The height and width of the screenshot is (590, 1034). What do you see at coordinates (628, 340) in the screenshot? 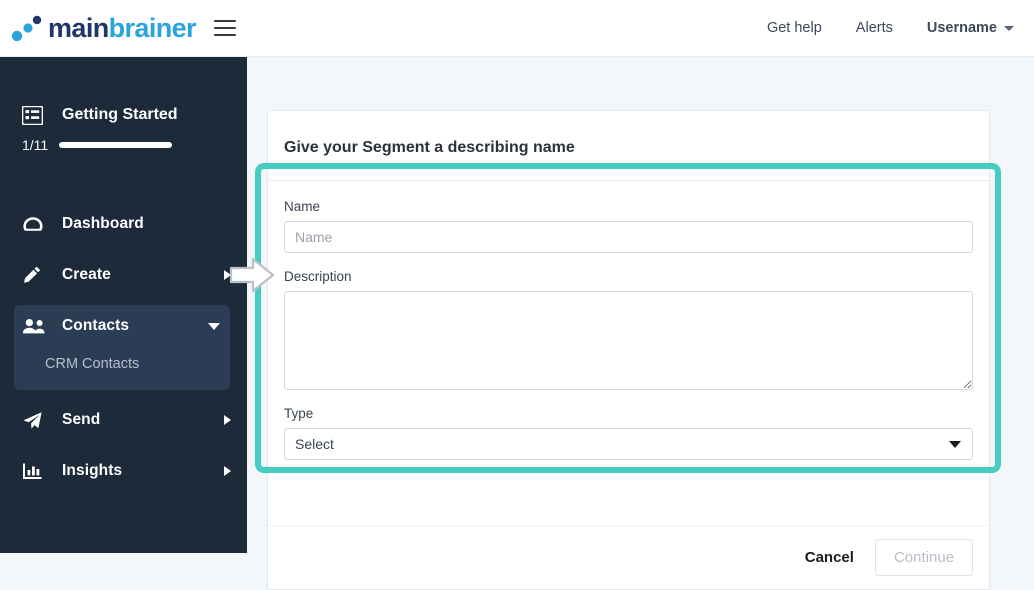
I see `description-textarea` at bounding box center [628, 340].